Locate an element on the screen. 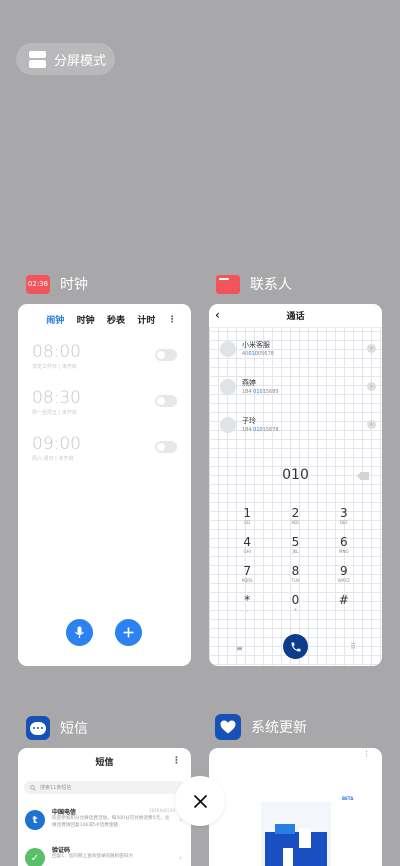  sms-header: 短信 ⋮ is located at coordinates (104, 761).